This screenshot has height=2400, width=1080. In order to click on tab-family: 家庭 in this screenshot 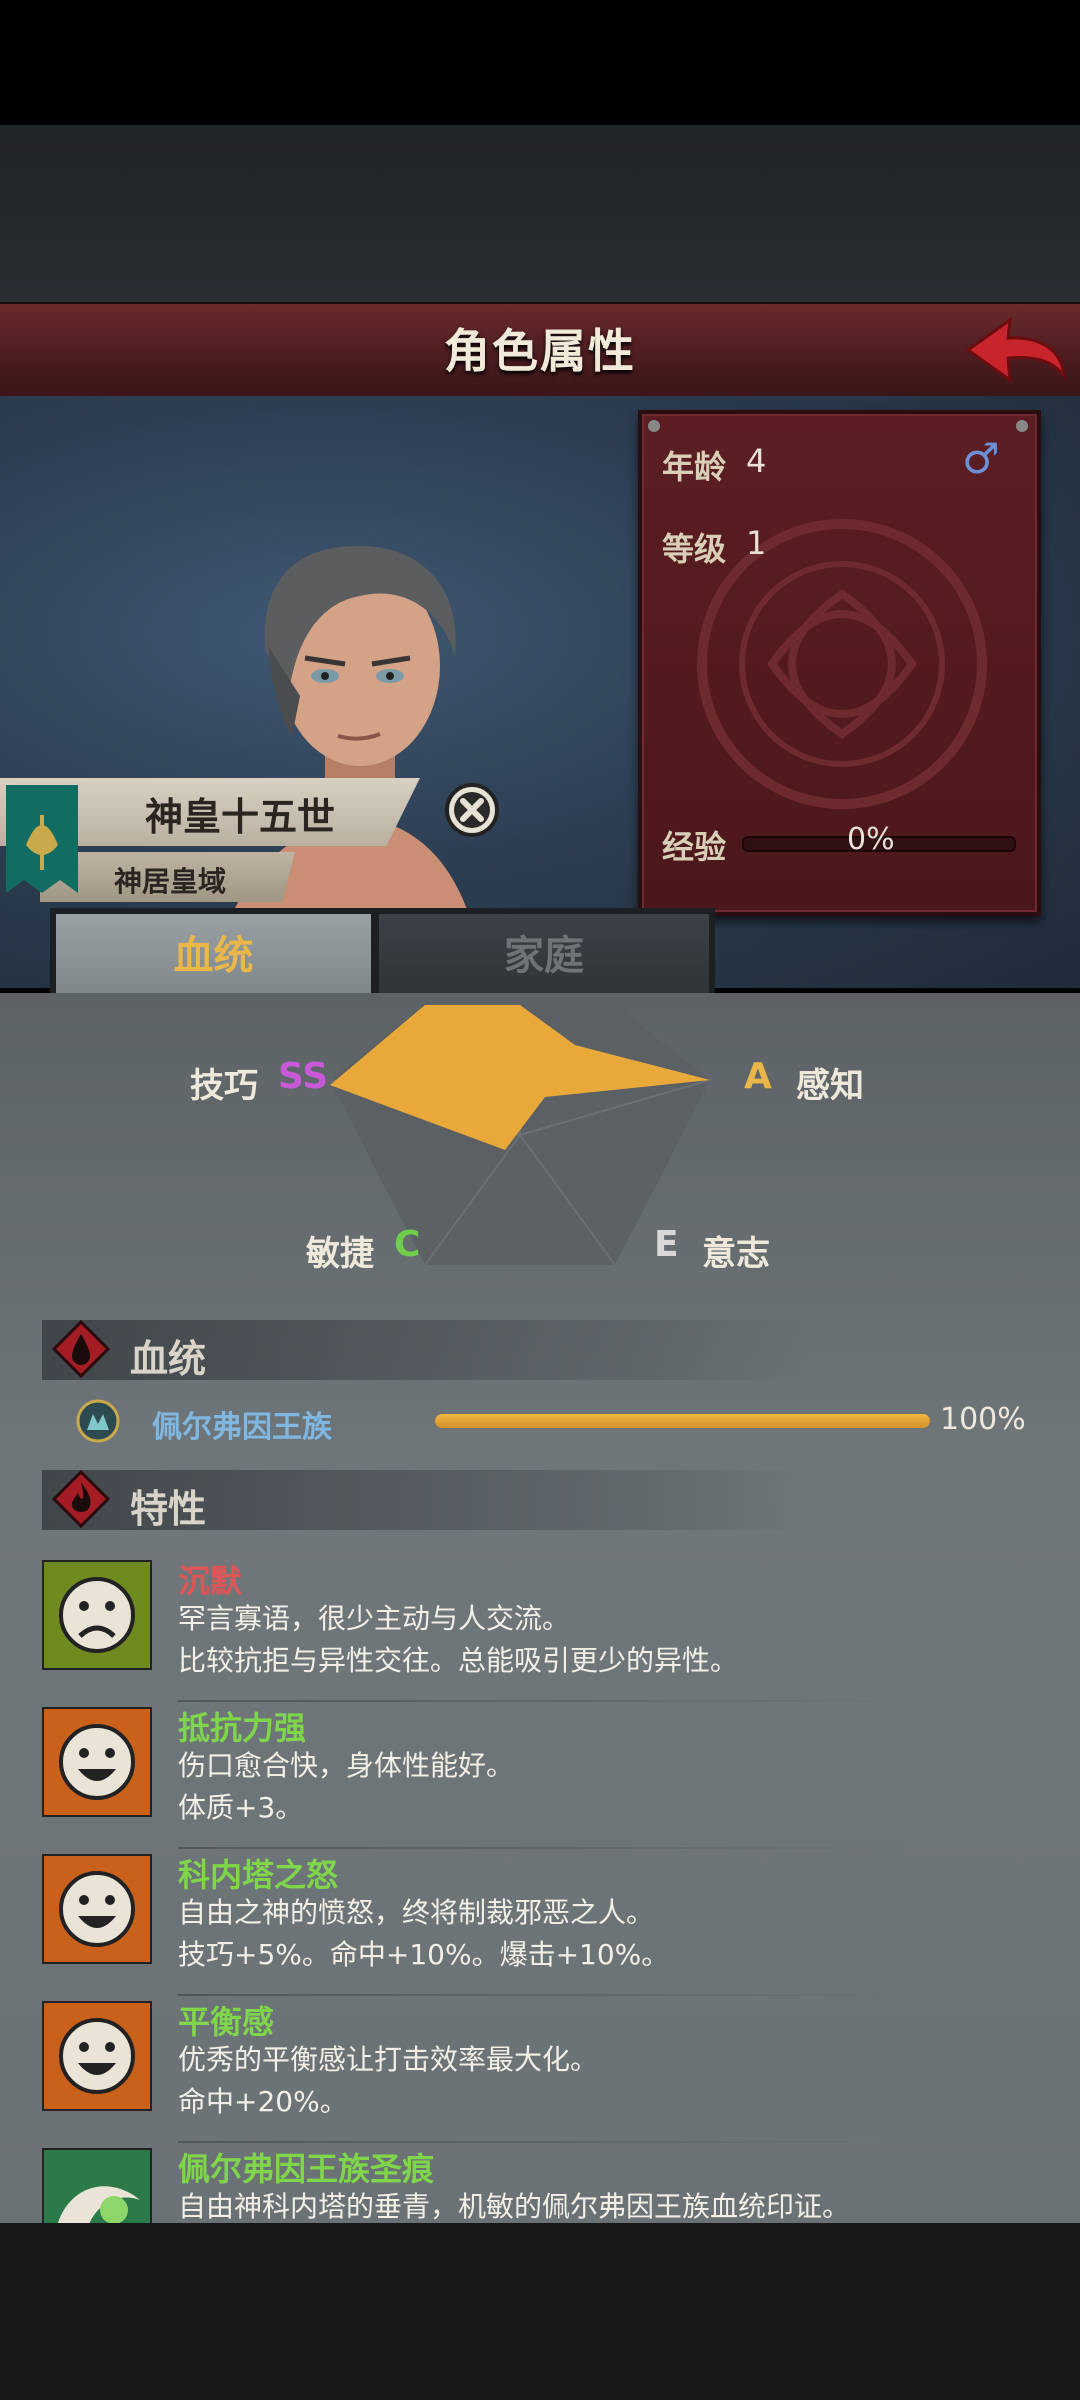, I will do `click(544, 956)`.